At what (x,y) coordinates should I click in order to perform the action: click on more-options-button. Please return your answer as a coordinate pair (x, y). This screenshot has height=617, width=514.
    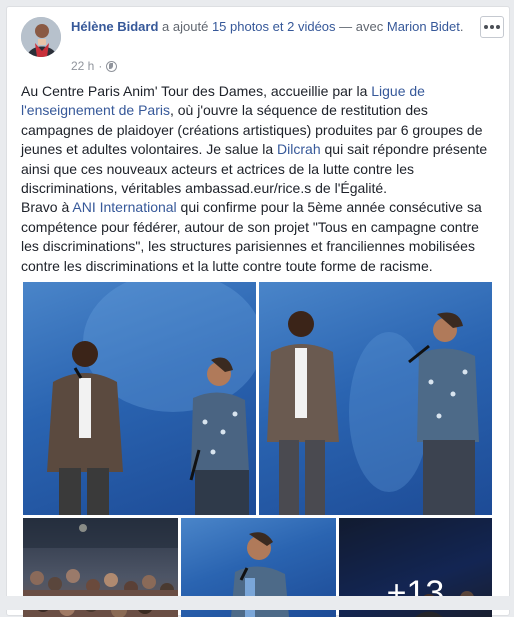
    Looking at the image, I should click on (492, 27).